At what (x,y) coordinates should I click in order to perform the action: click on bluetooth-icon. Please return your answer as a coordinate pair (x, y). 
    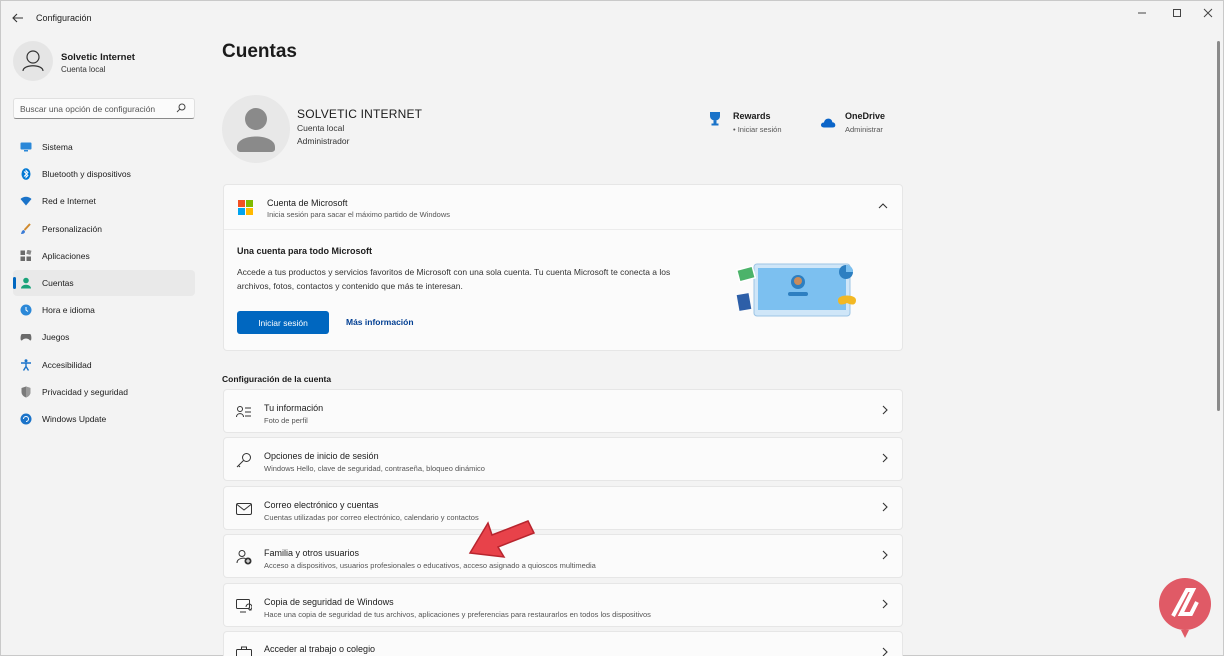
    Looking at the image, I should click on (26, 174).